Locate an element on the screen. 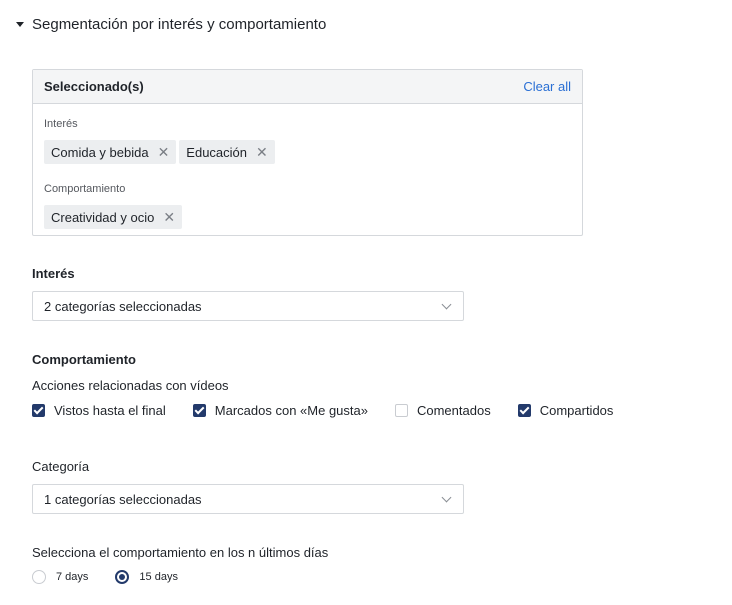 The image size is (732, 605). selected-tags-interest: Comida y bebida ✕ Educación ✕ is located at coordinates (159, 152).